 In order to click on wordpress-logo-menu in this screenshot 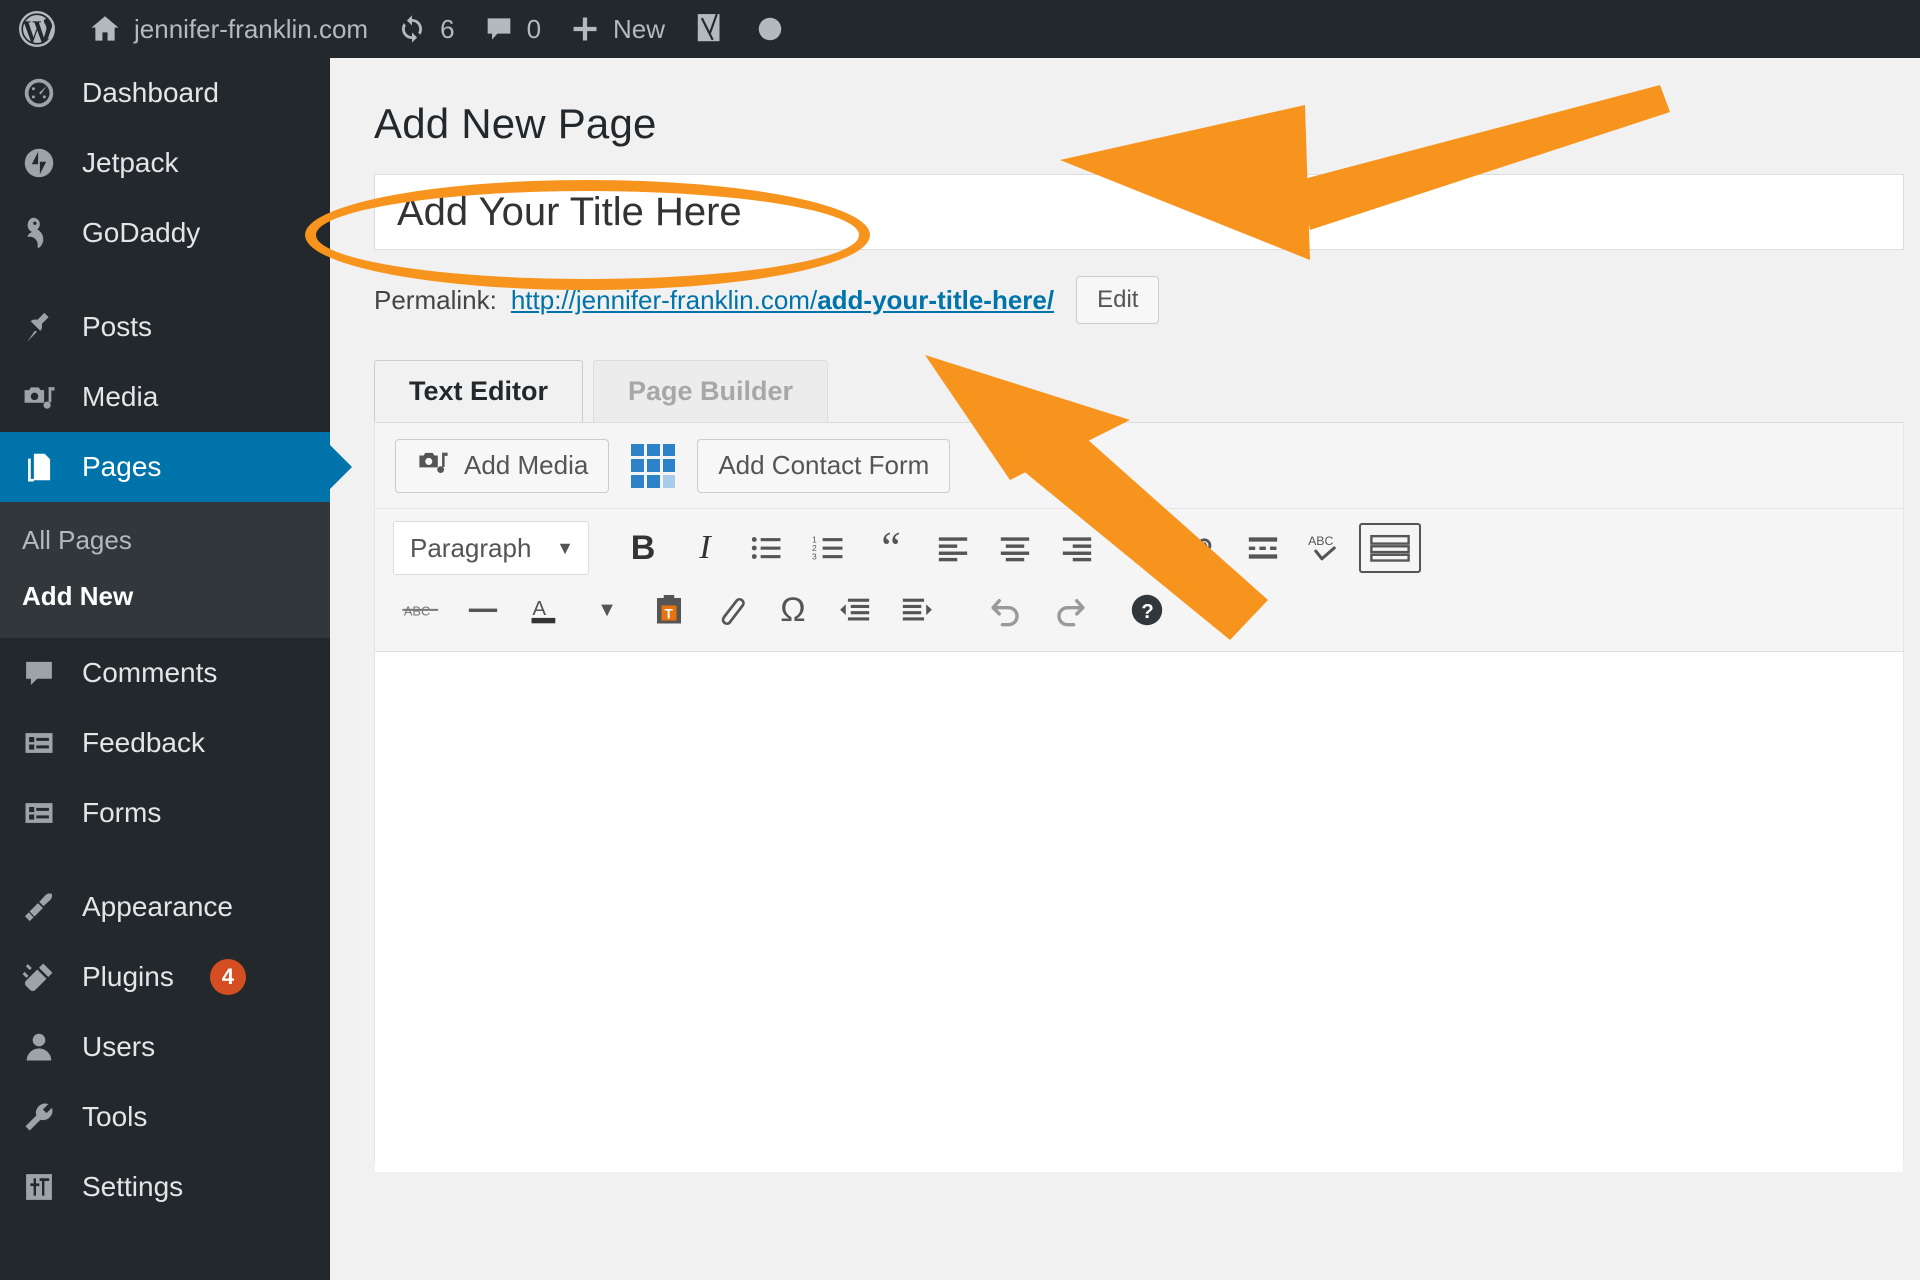, I will do `click(37, 29)`.